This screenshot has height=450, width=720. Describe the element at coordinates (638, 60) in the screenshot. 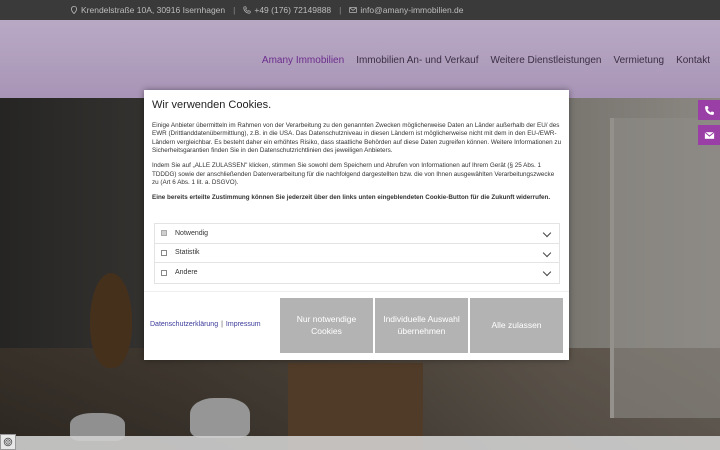

I see `nav-item-rental: Vermietung` at that location.